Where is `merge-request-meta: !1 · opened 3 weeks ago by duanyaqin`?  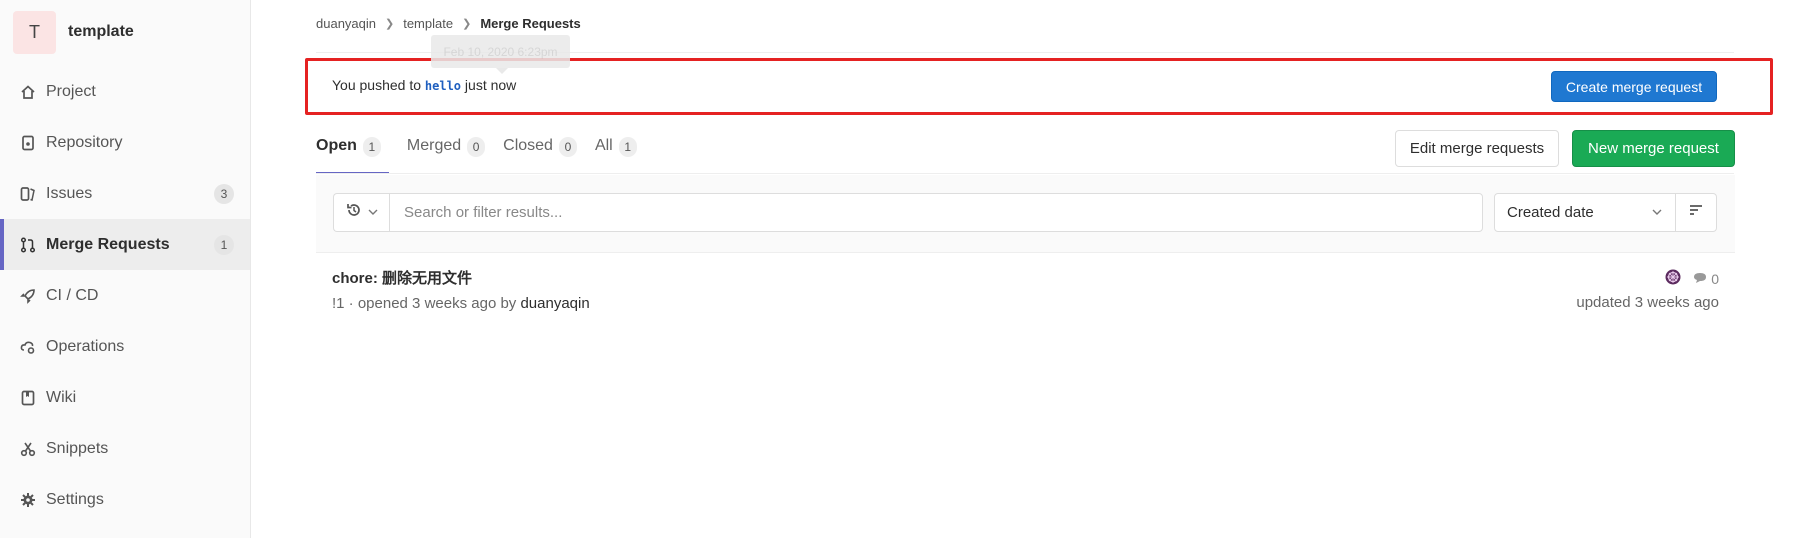 merge-request-meta: !1 · opened 3 weeks ago by duanyaqin is located at coordinates (461, 303).